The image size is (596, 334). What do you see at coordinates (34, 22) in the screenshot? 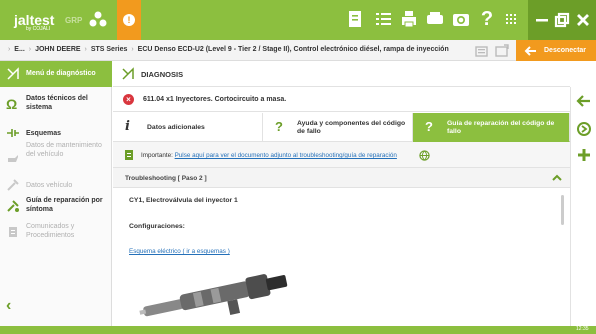
I see `jaltest-logo: jaltest by COJALI` at bounding box center [34, 22].